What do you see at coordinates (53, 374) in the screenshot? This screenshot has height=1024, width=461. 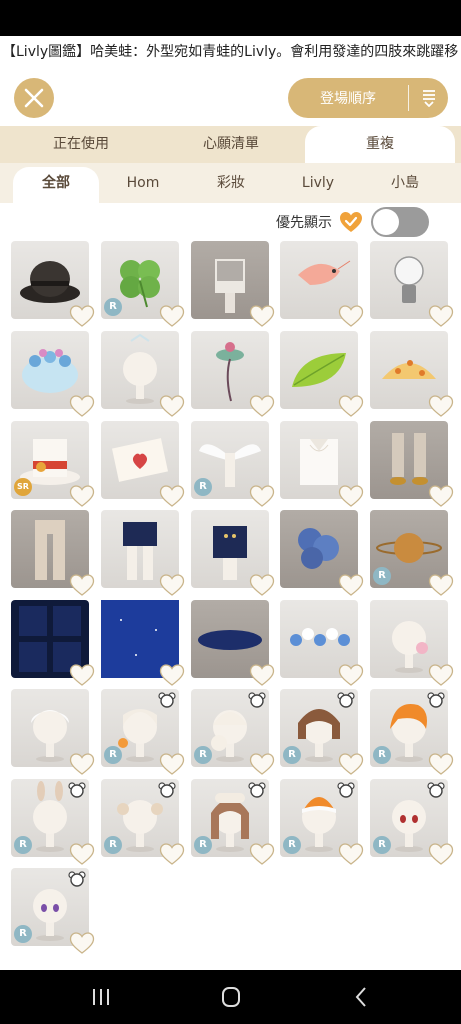 I see `item-tile-blue-flower-crown` at bounding box center [53, 374].